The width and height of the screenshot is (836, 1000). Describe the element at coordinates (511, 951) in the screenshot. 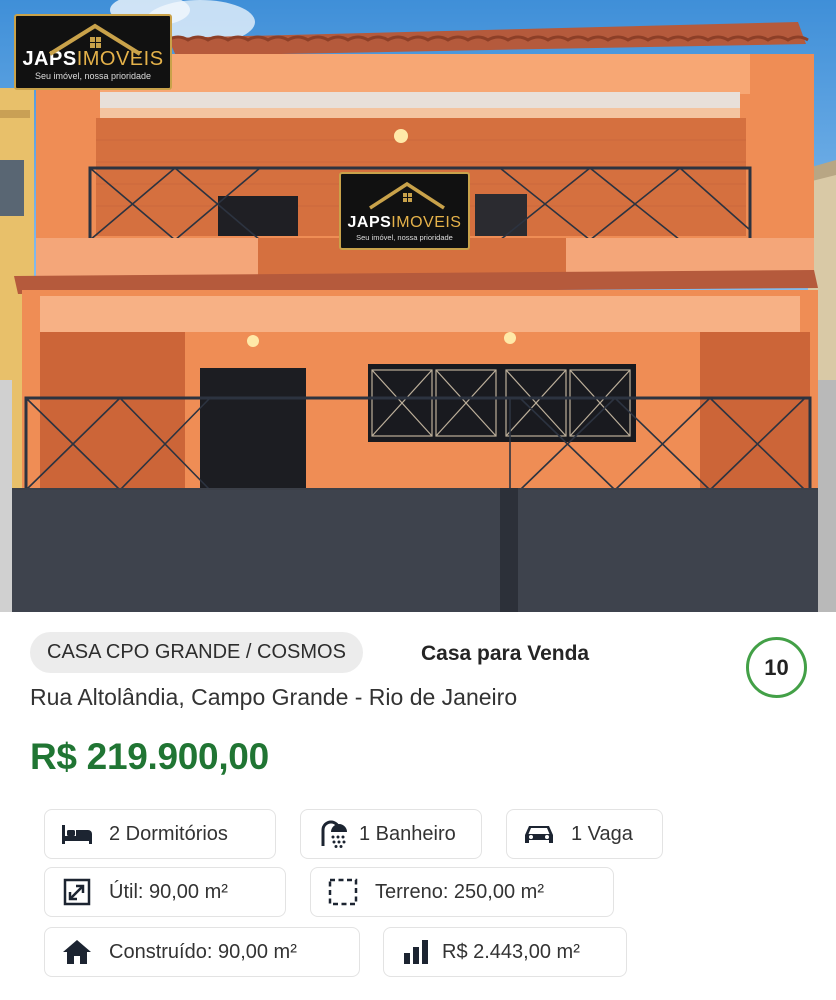

I see `price-per-m2-label: R$ 2.443,00 m²` at that location.